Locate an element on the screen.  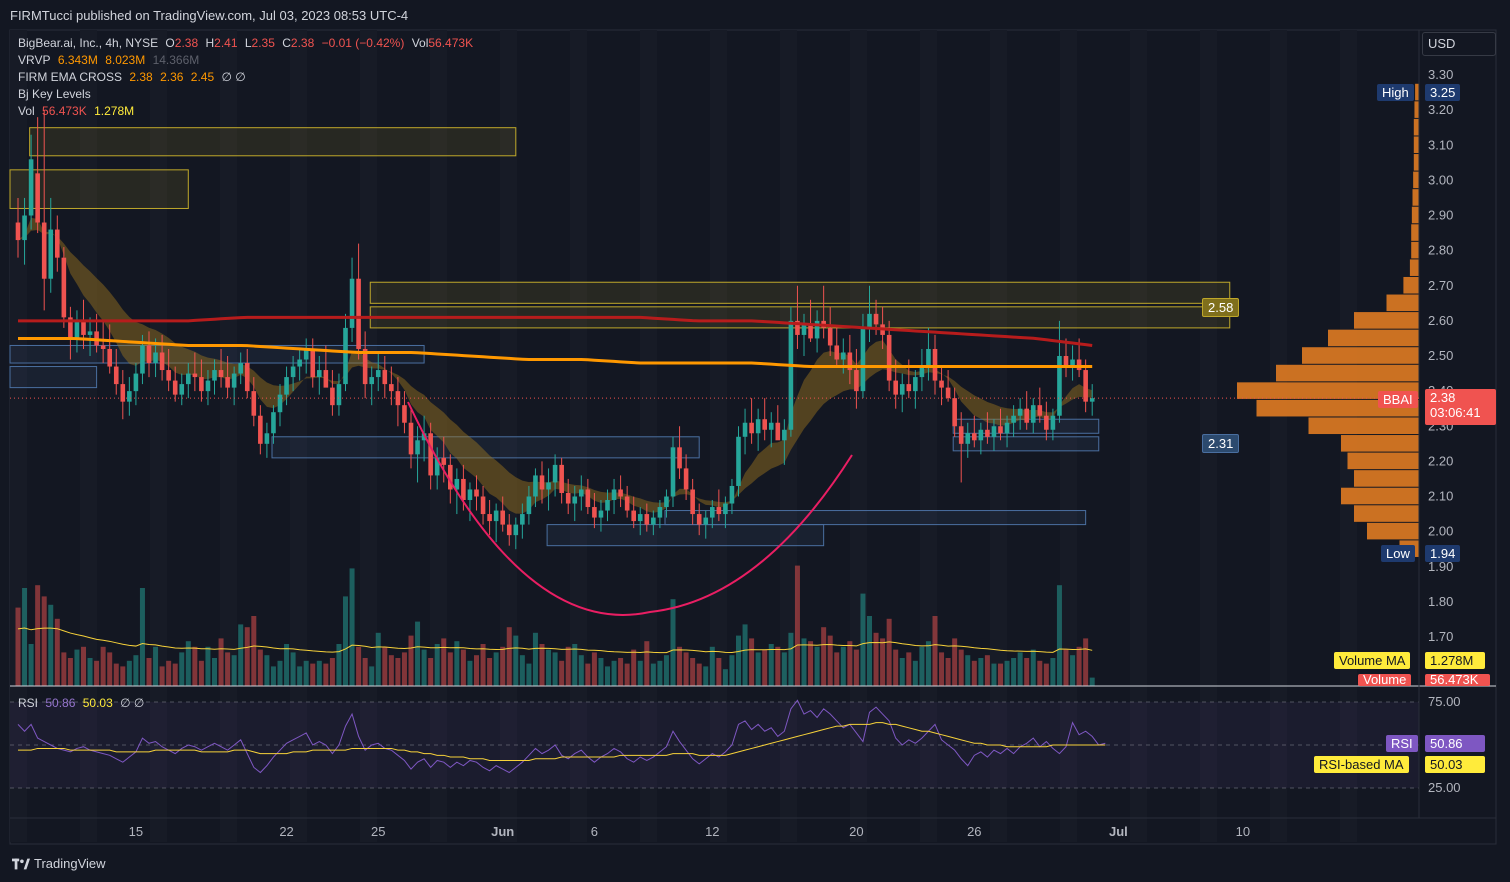
time-tick-label: 22 is located at coordinates (286, 831).